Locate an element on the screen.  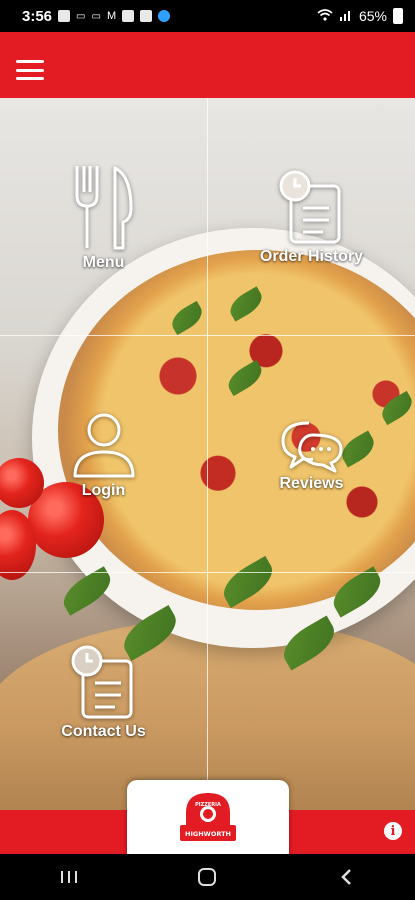
contact-us-label: Contact Us is located at coordinates (103, 731).